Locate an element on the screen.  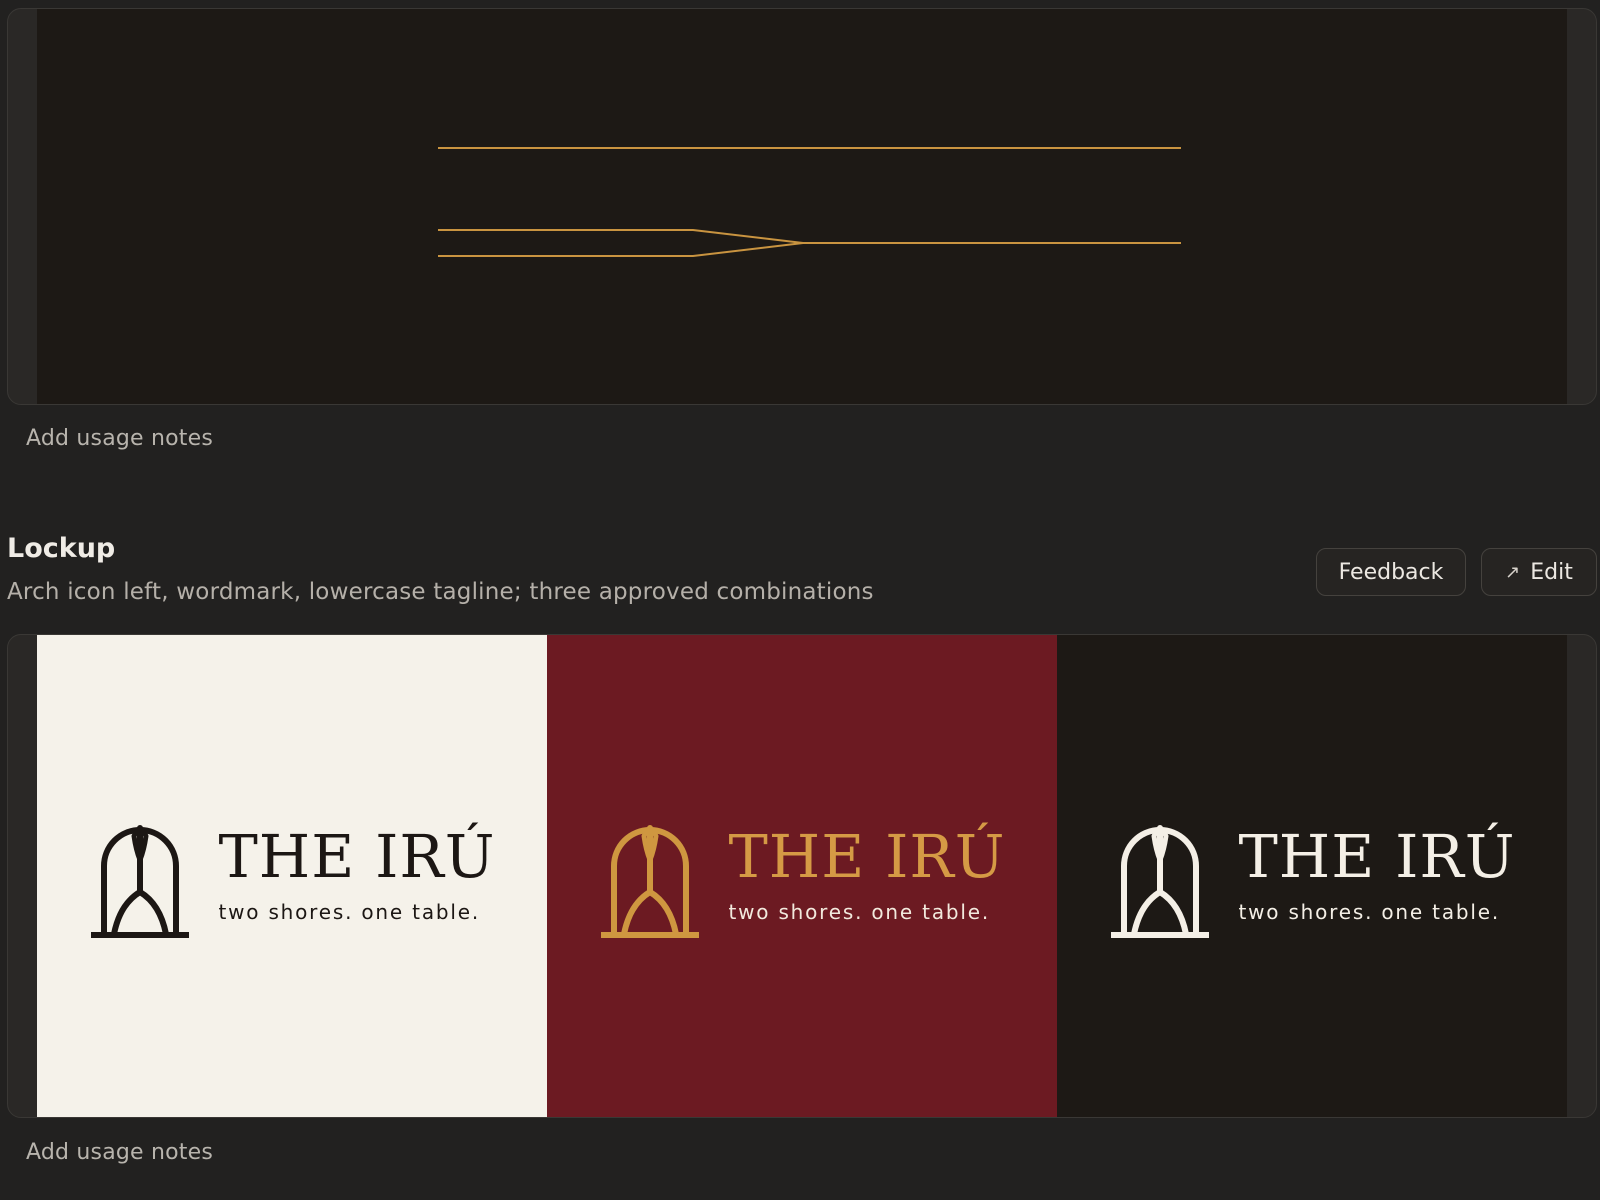
arrow-up-right-icon: ↗ is located at coordinates (1513, 572).